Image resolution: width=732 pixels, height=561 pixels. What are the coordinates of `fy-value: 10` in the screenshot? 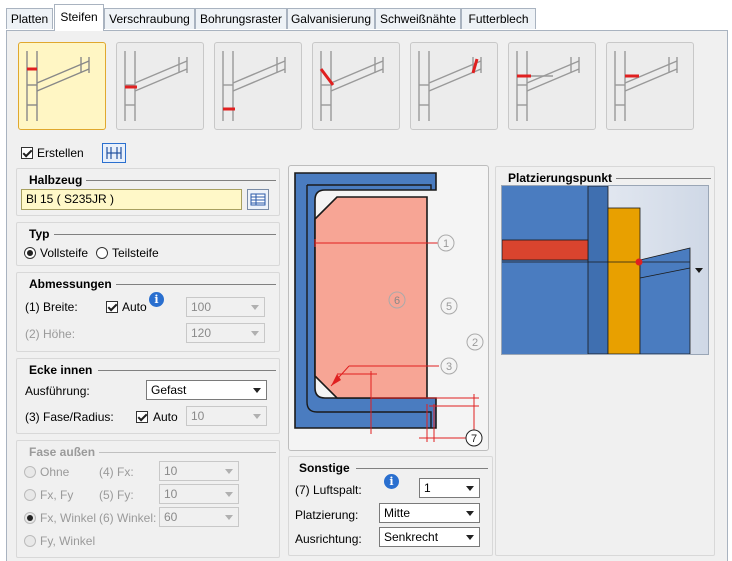 It's located at (171, 494).